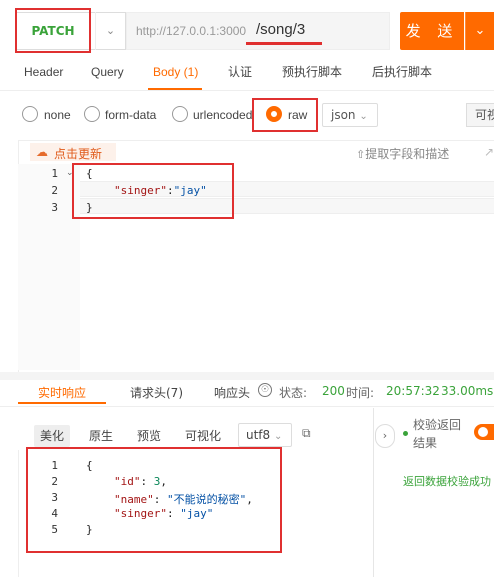 The height and width of the screenshot is (577, 494). I want to click on line-number: 1, so click(54, 173).